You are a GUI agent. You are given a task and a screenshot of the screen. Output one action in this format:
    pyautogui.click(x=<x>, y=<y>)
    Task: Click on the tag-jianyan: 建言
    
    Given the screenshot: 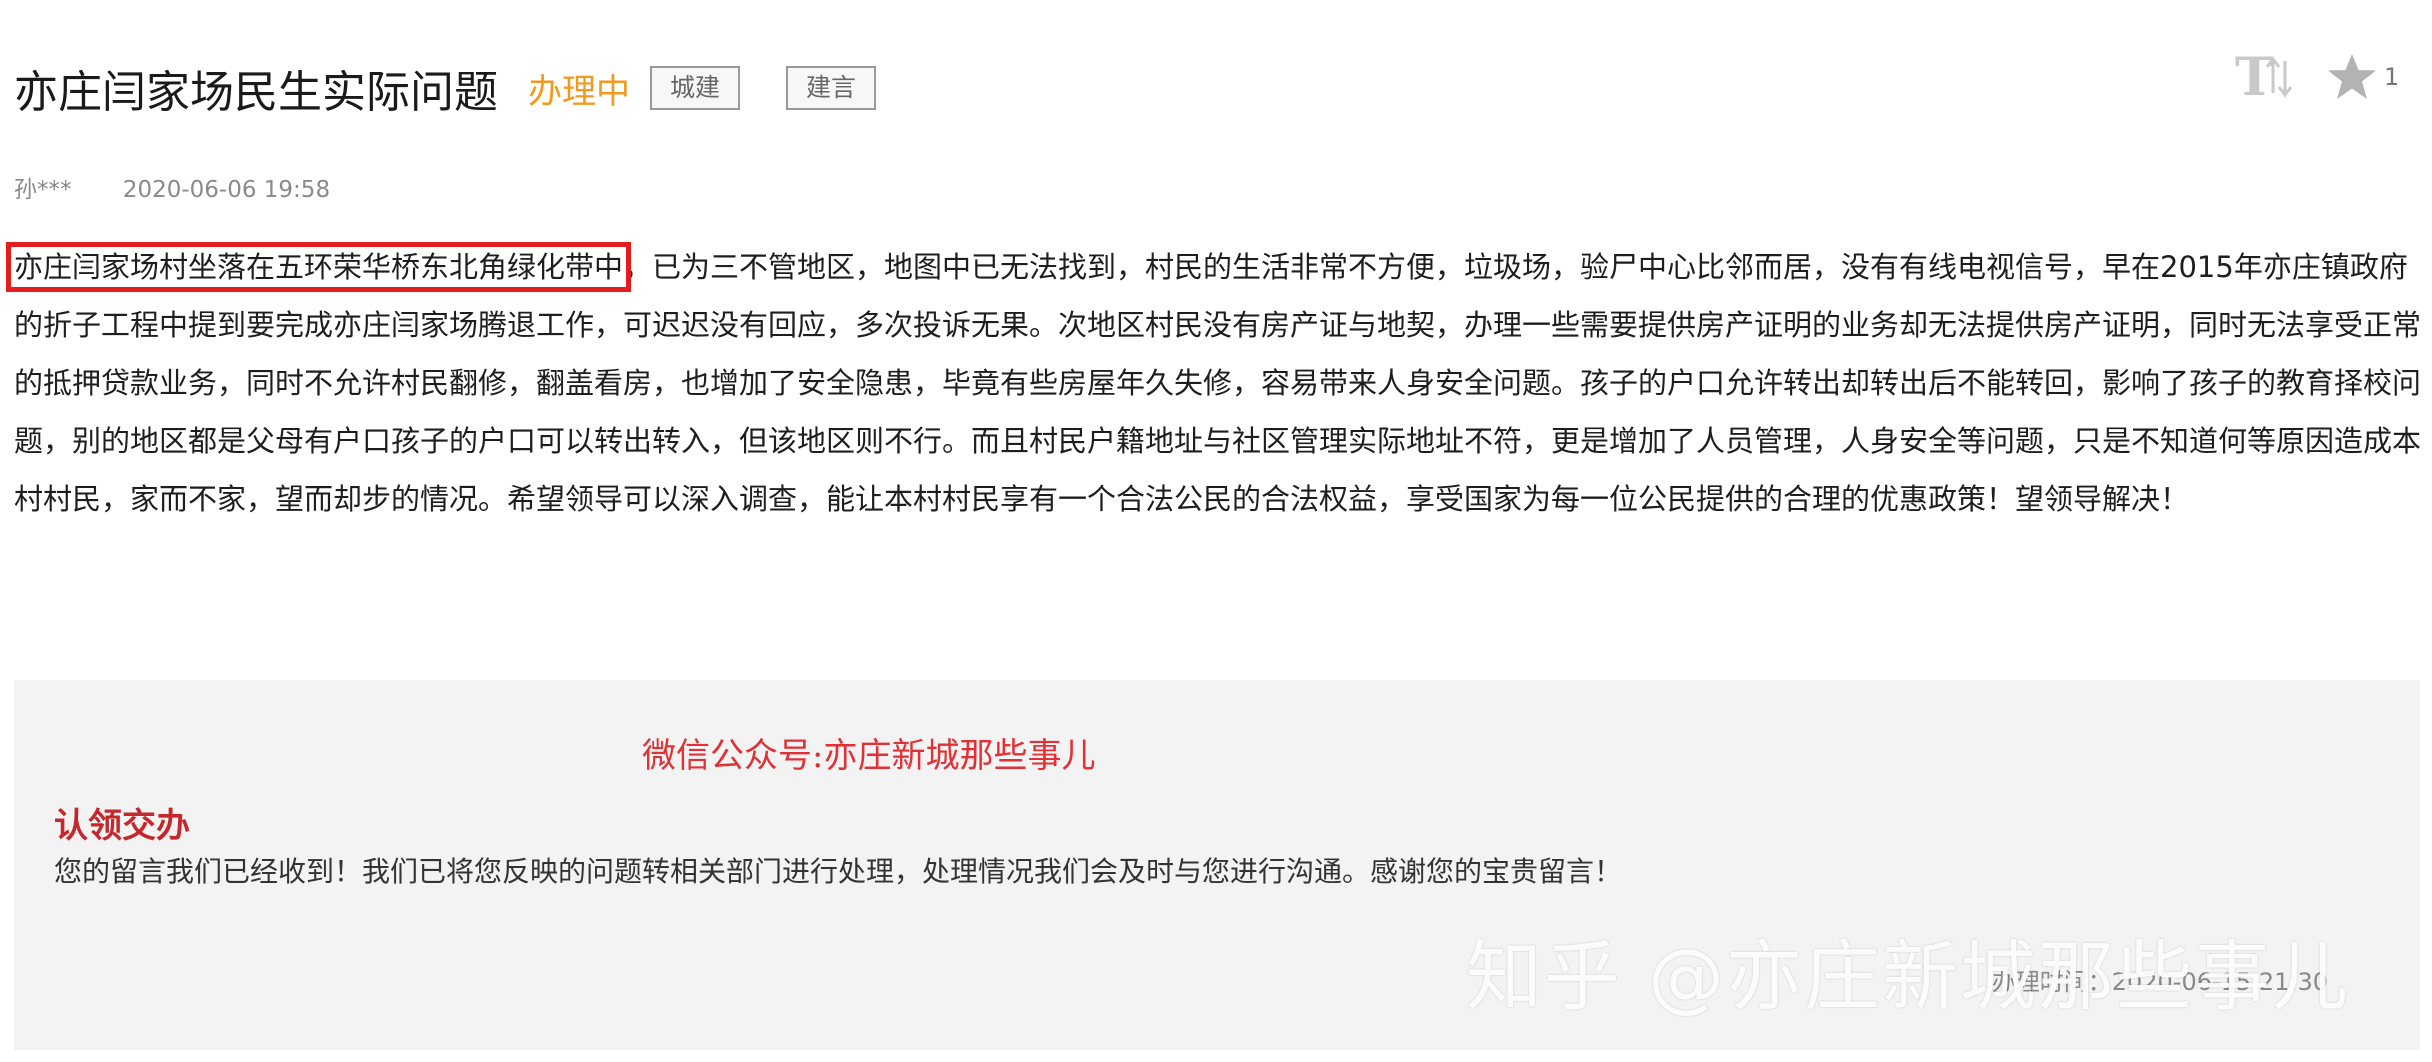 What is the action you would take?
    pyautogui.click(x=831, y=88)
    